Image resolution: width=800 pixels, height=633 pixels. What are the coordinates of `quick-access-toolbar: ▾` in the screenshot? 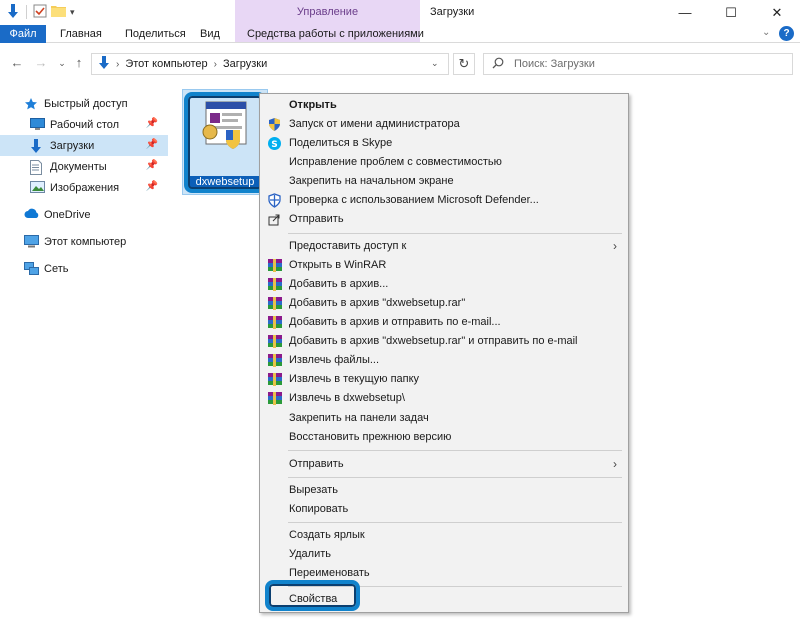 It's located at (40, 12).